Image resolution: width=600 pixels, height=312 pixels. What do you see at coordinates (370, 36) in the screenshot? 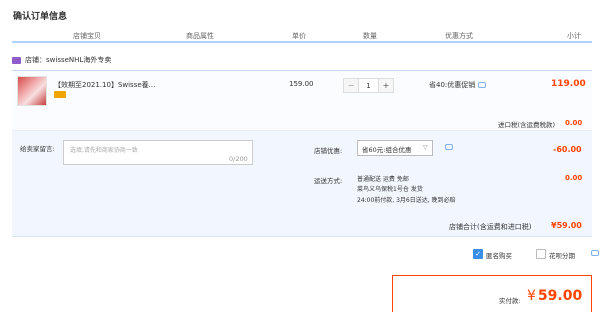
I see `col-header-quantity: 数量` at bounding box center [370, 36].